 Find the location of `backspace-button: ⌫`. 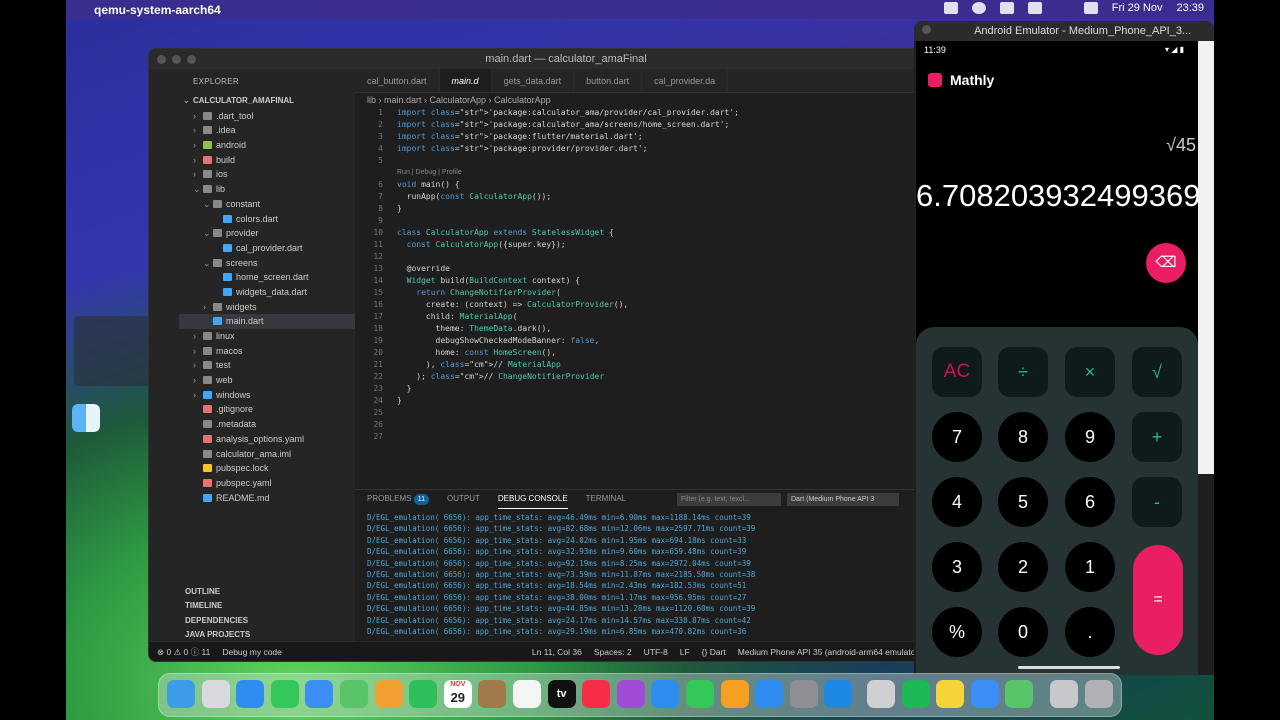

backspace-button: ⌫ is located at coordinates (1166, 263).